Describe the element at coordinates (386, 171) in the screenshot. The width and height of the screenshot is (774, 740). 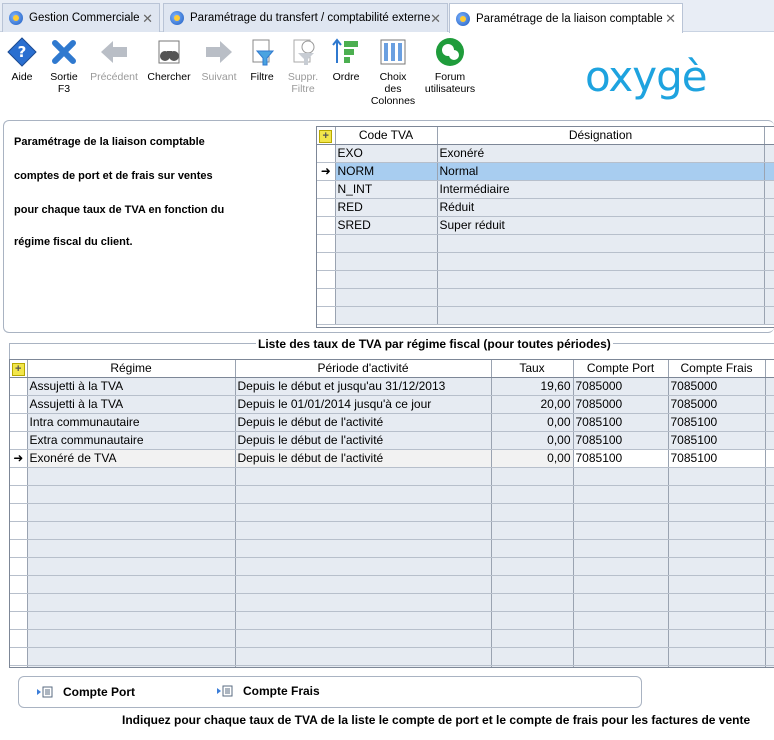
I see `cell-code: NORM` at that location.